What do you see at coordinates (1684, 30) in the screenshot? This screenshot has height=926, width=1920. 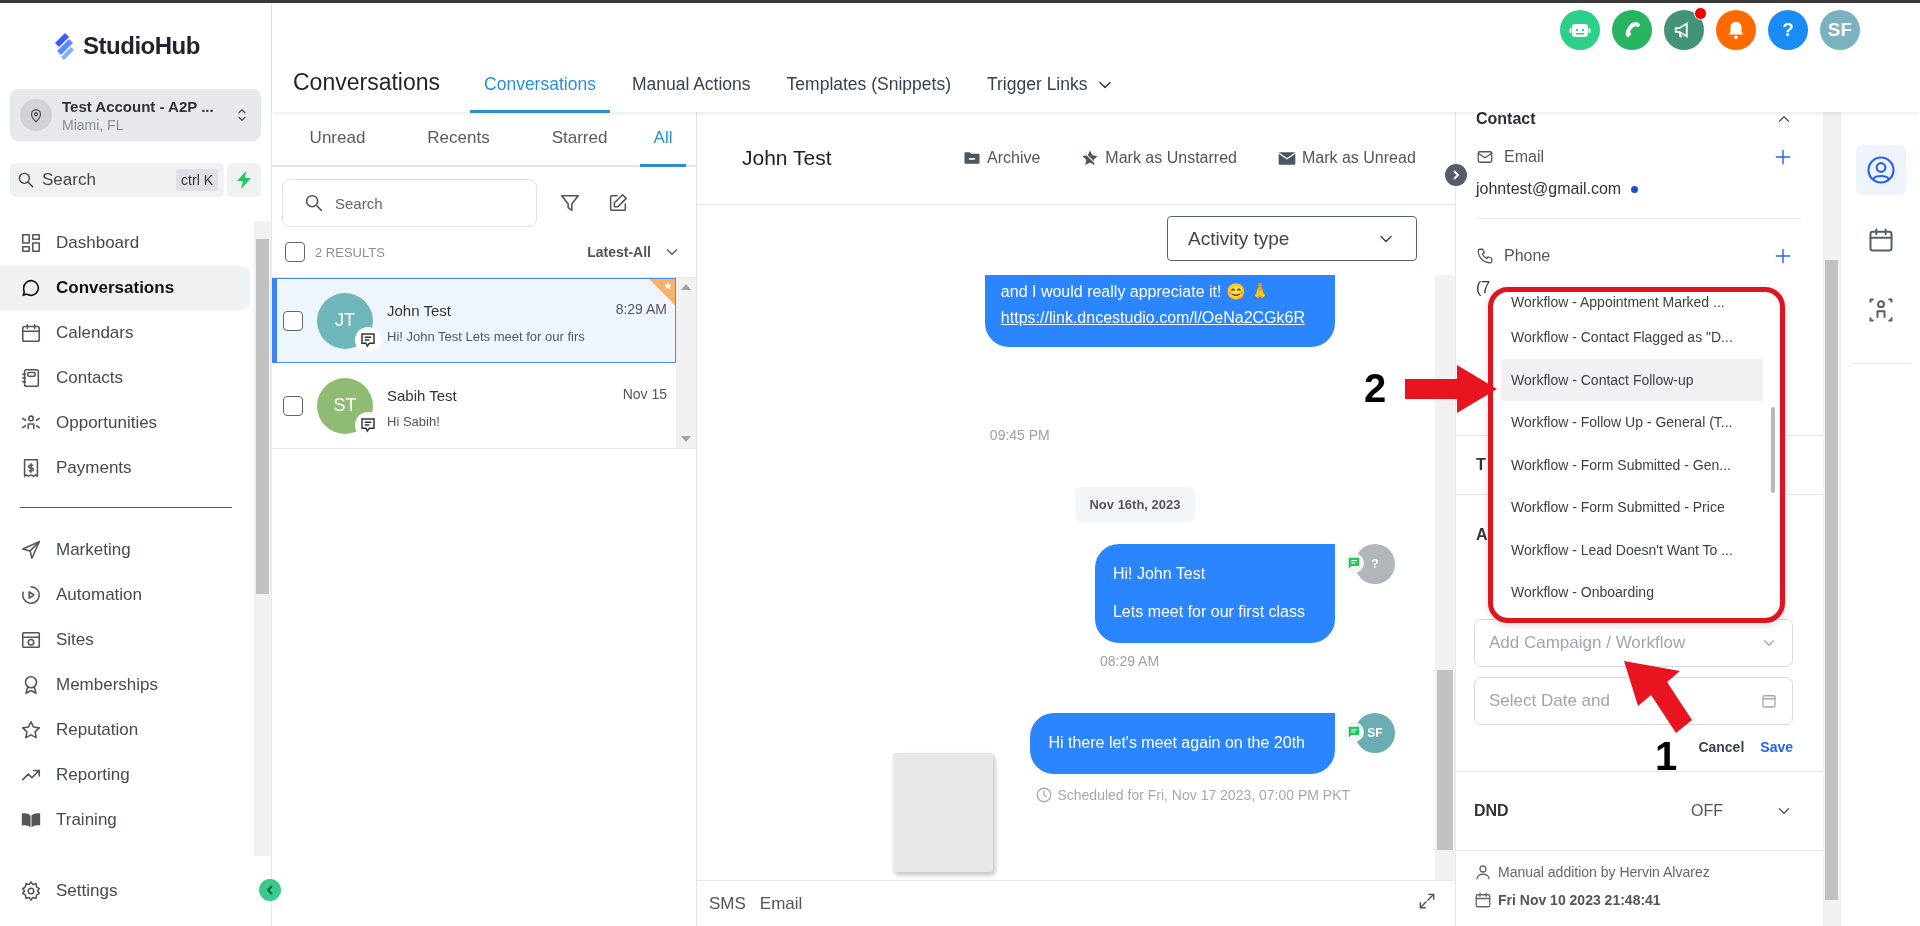 I see `announcements-button` at bounding box center [1684, 30].